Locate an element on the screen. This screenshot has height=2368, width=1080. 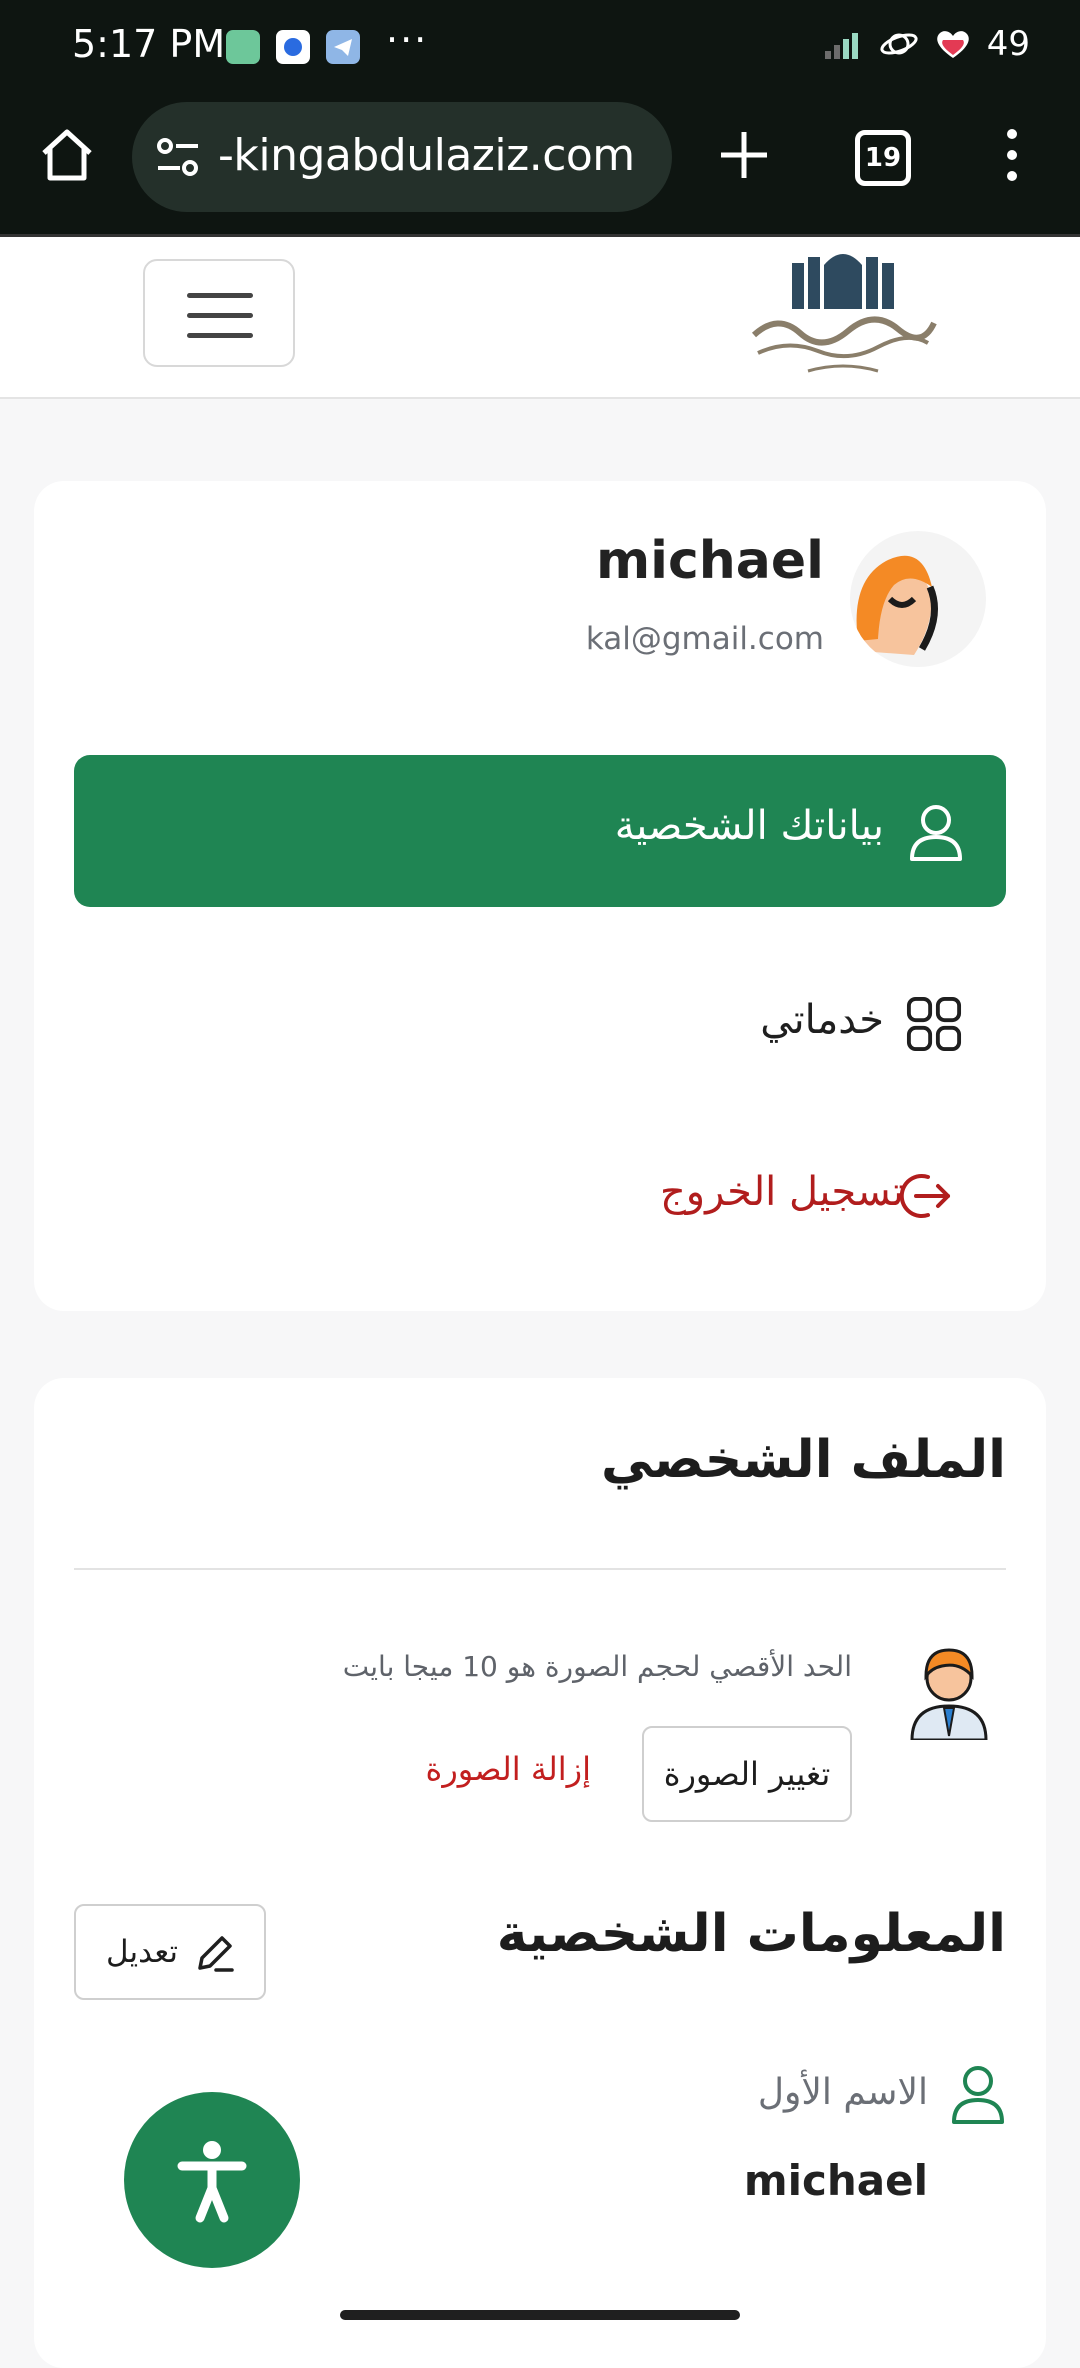
accessibility-button is located at coordinates (212, 2180).